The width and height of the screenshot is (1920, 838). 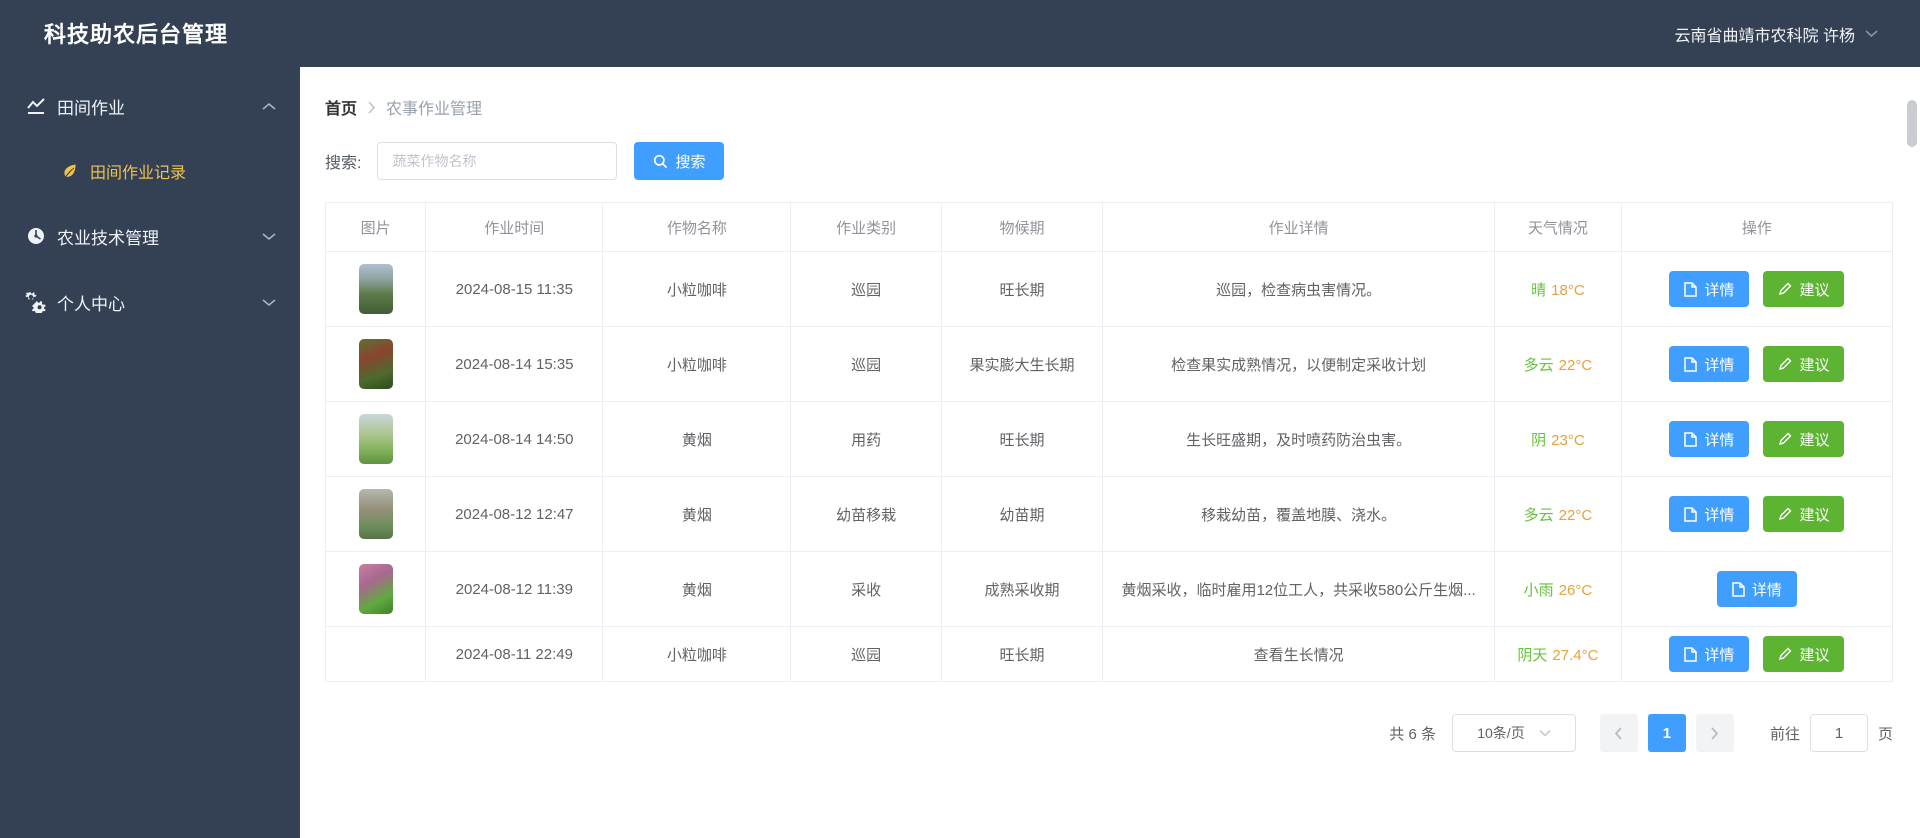 What do you see at coordinates (136, 34) in the screenshot?
I see `app-title: 科技助农后台管理` at bounding box center [136, 34].